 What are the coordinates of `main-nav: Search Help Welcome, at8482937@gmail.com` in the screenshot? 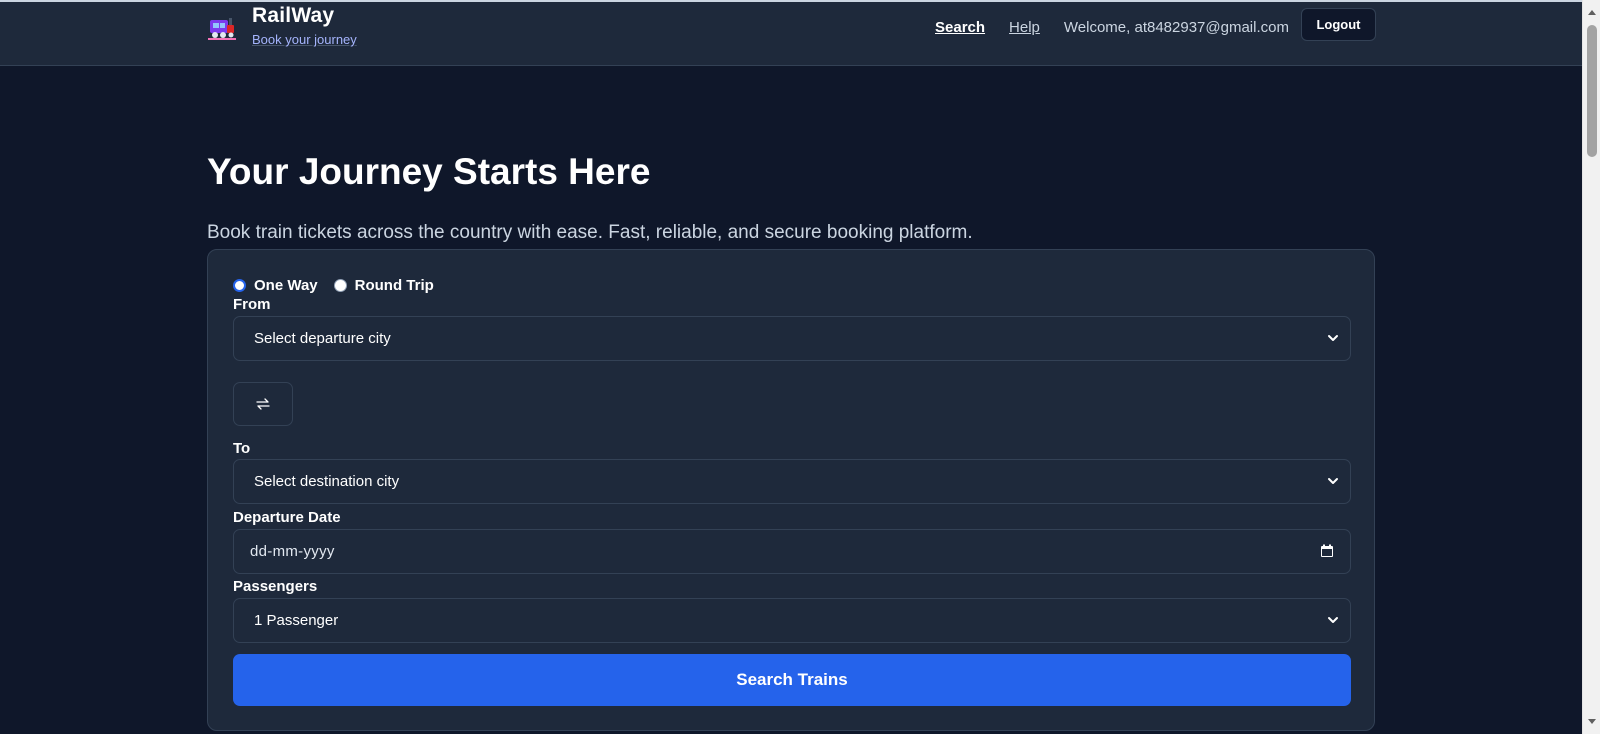 It's located at (1112, 27).